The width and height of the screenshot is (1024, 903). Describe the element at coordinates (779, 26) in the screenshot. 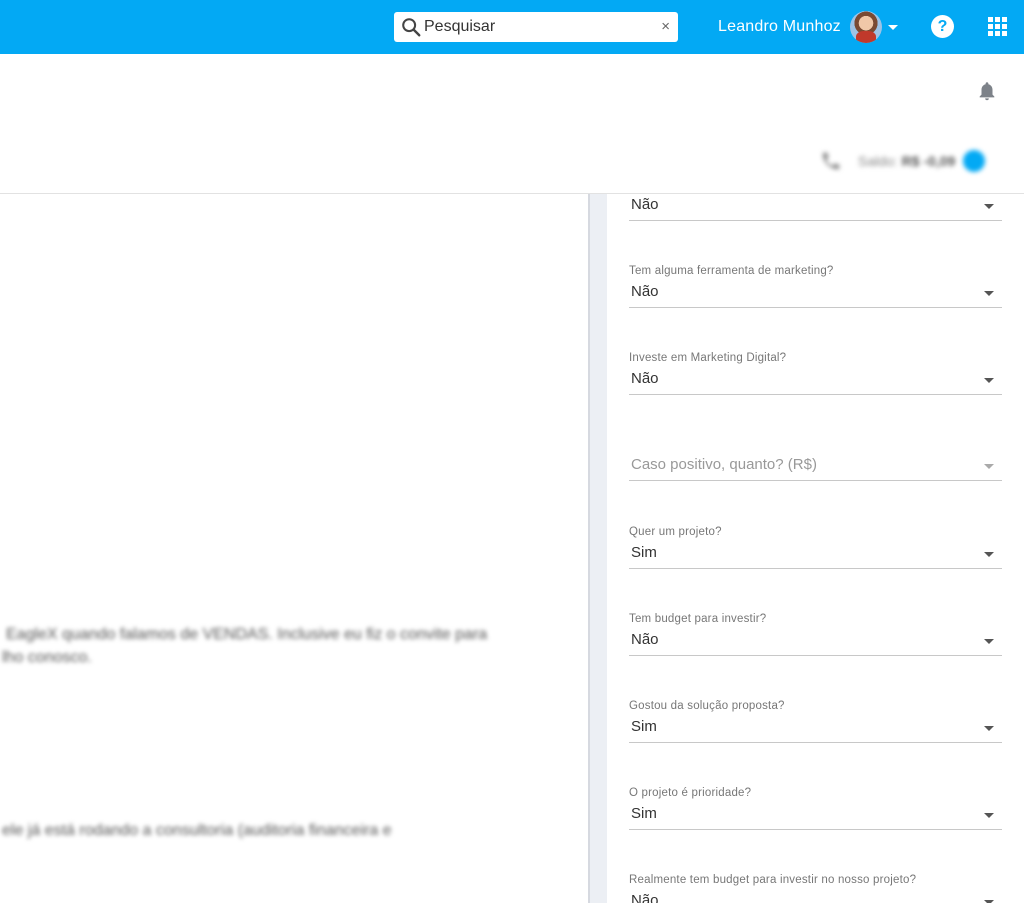

I see `user-name: Leandro Munhoz` at that location.